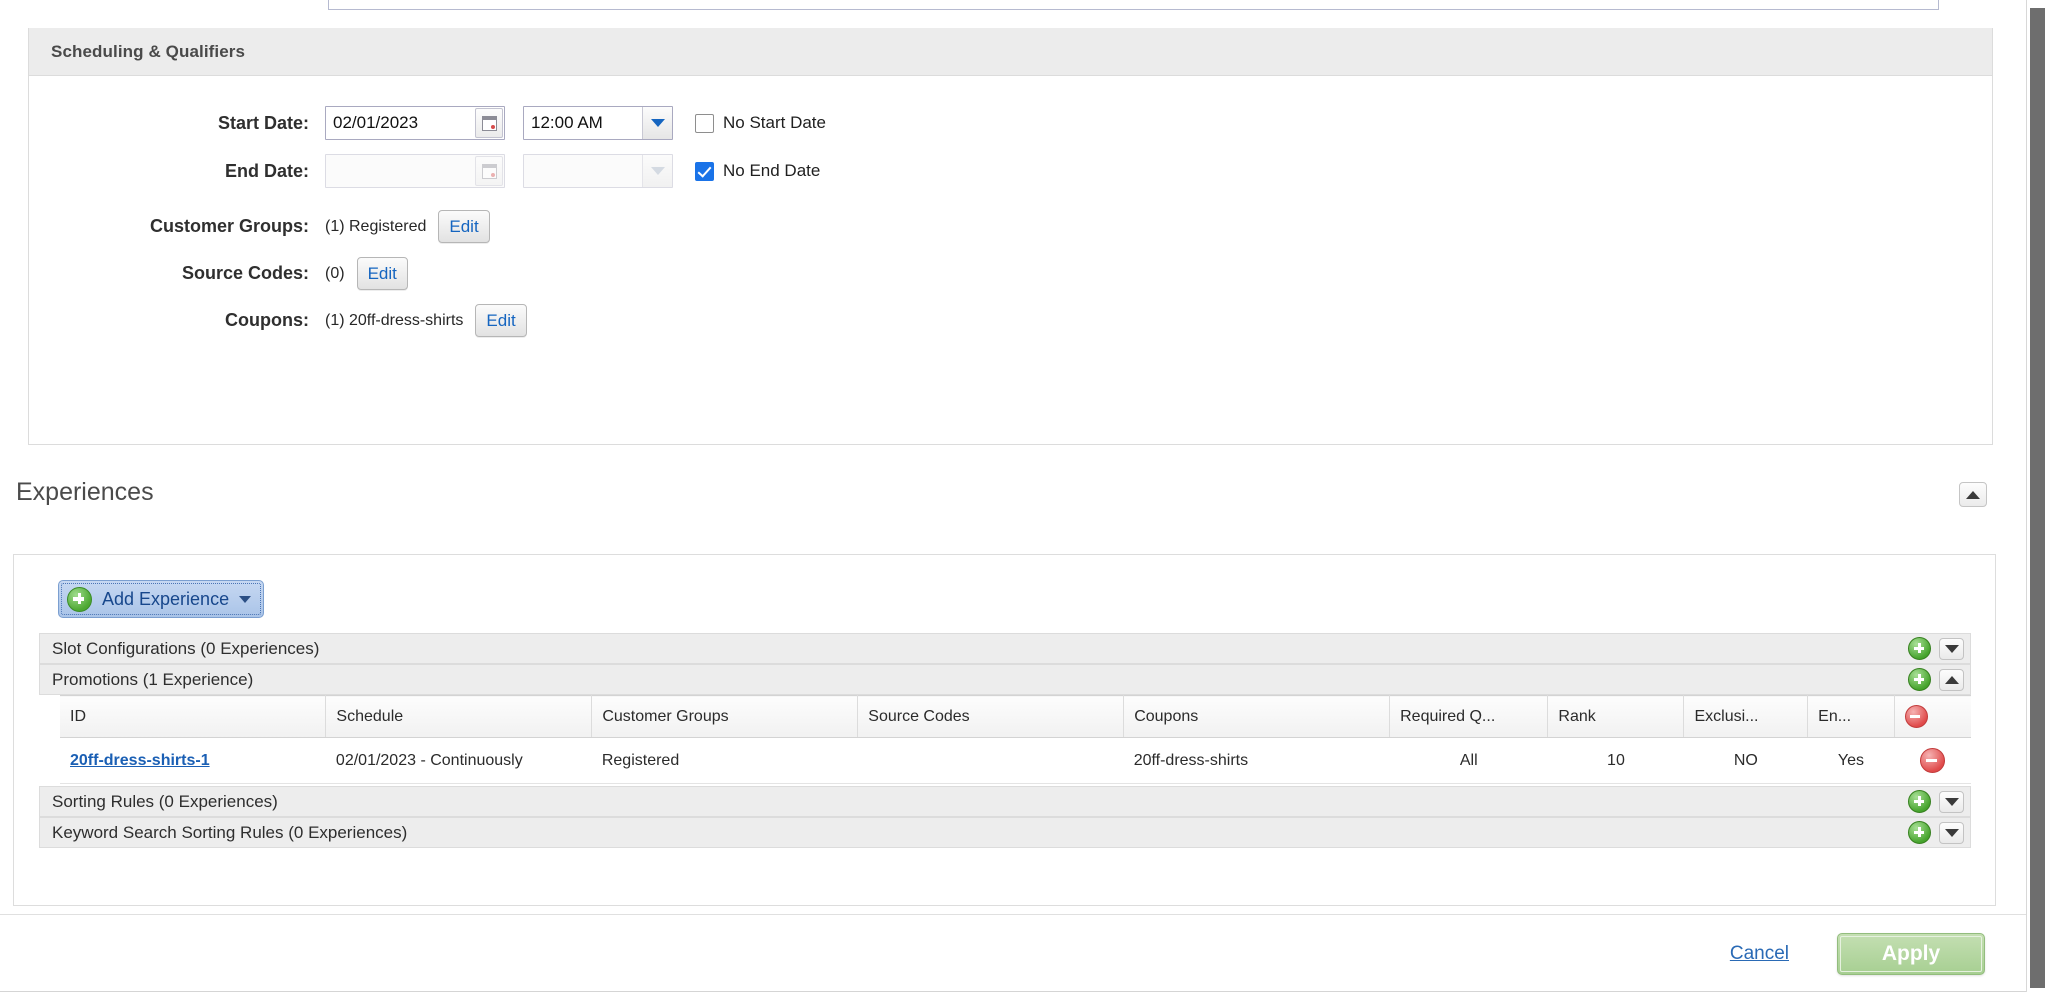 The image size is (2048, 992). What do you see at coordinates (1615, 760) in the screenshot?
I see `cell-rank: 10` at bounding box center [1615, 760].